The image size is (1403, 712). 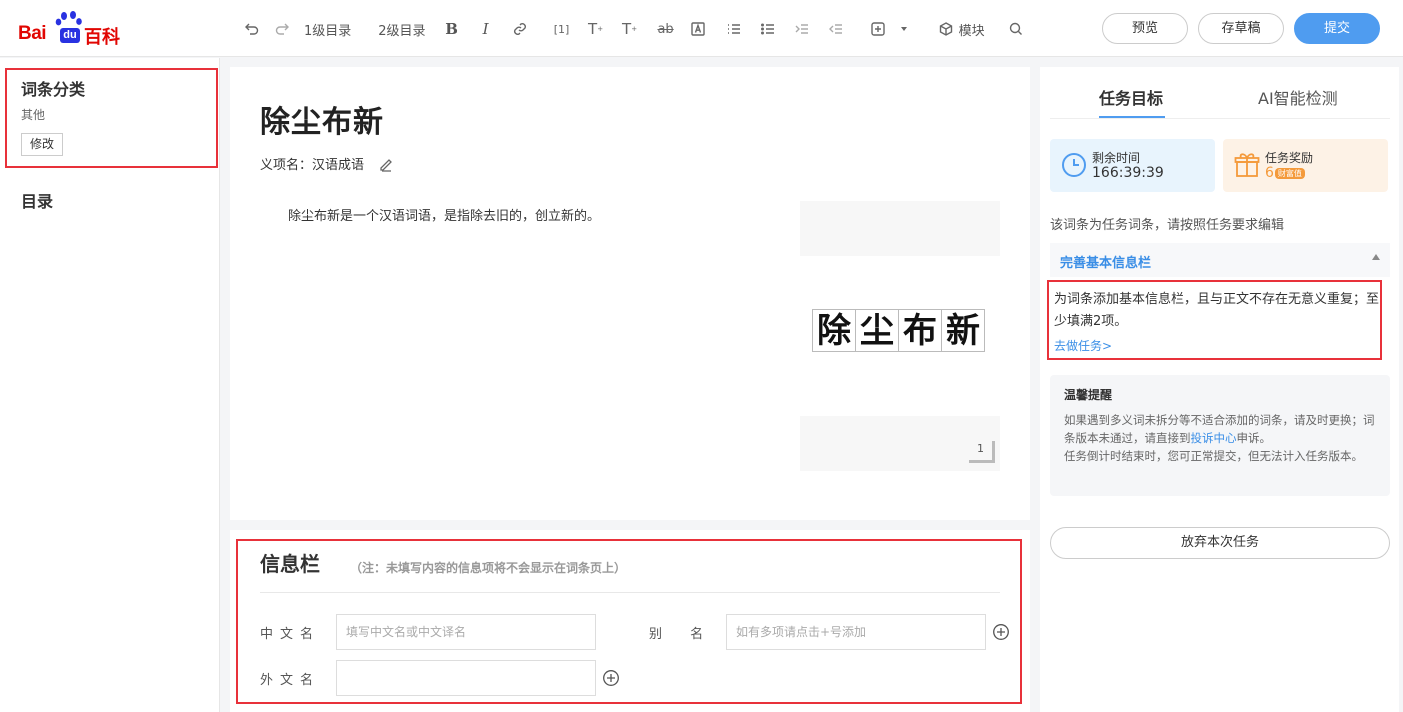 I want to click on task-header-label: 完善基本信息栏, so click(x=1106, y=263).